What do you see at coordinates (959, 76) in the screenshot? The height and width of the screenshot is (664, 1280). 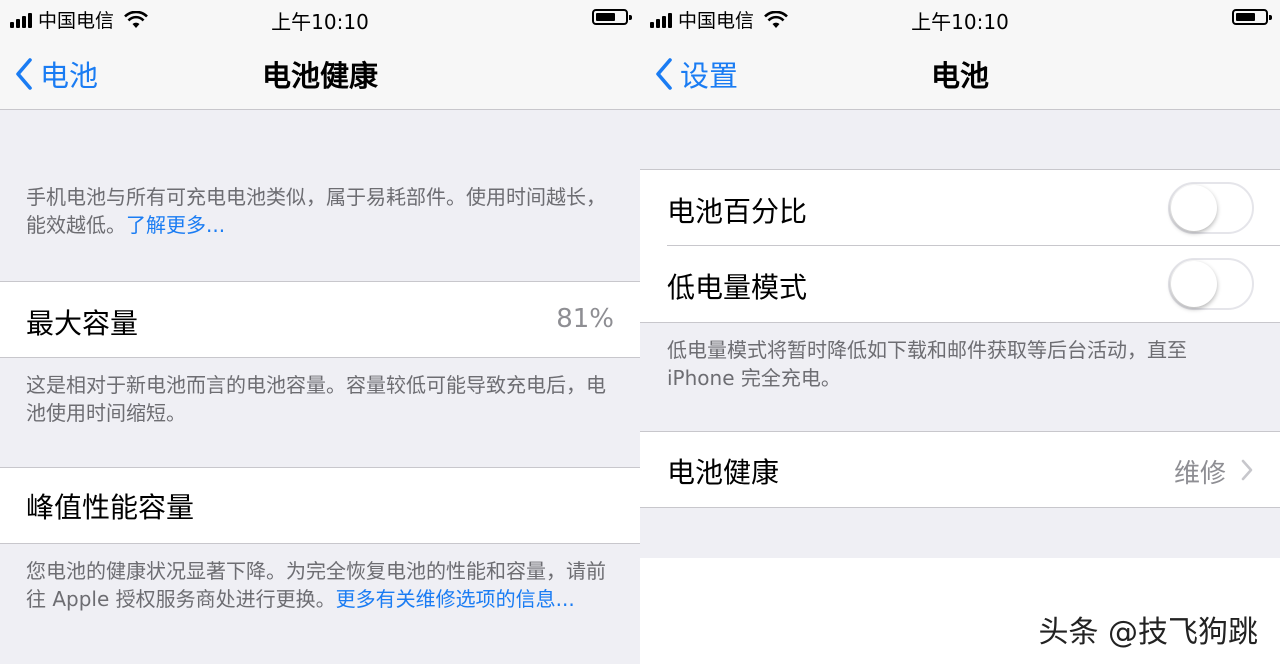 I see `page-title: 电池` at bounding box center [959, 76].